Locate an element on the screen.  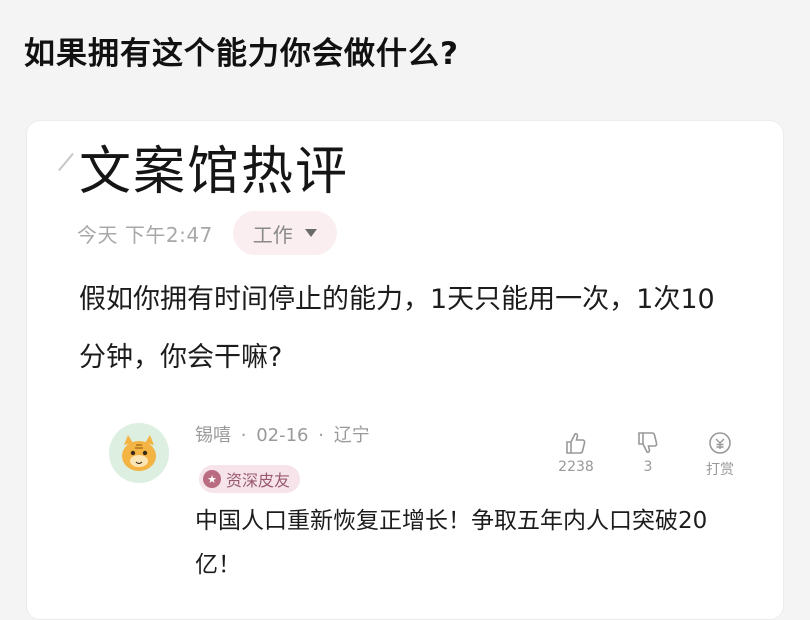
like-count: 2238 is located at coordinates (576, 467).